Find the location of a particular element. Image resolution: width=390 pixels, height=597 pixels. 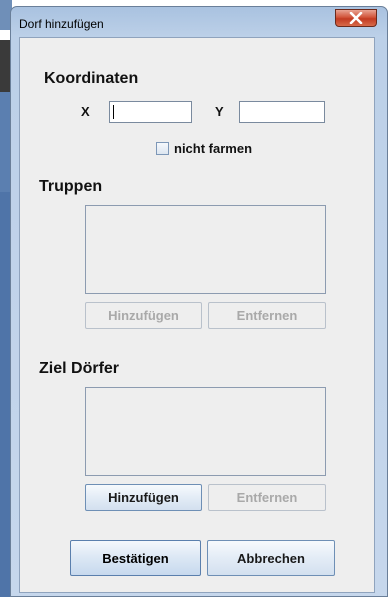

nicht-farmen-label: nicht farmen is located at coordinates (213, 148).